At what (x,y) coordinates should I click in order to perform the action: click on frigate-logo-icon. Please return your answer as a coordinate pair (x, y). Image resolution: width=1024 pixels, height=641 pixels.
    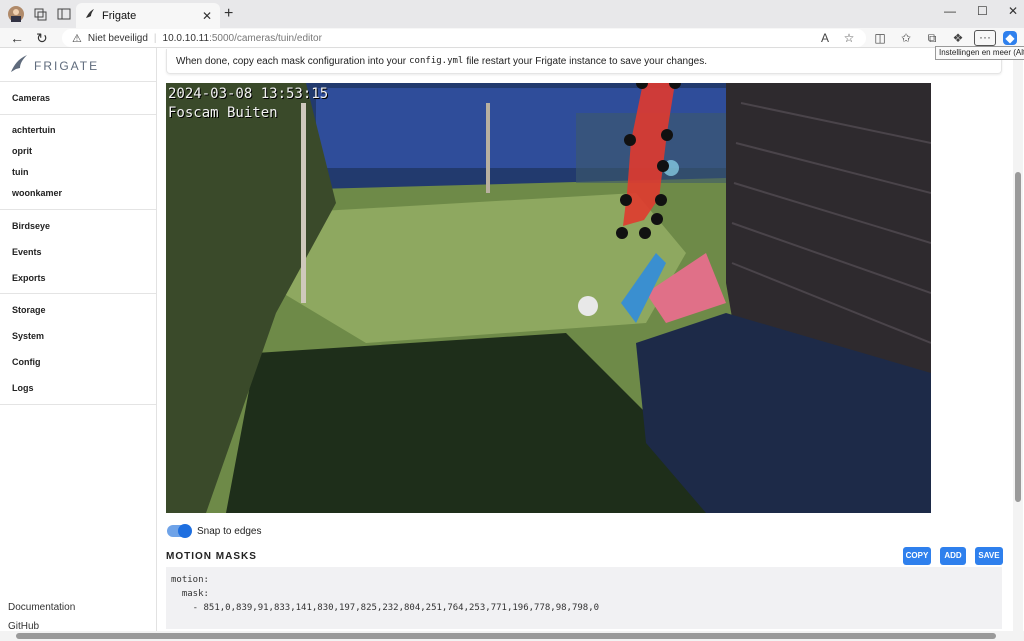
    Looking at the image, I should click on (19, 65).